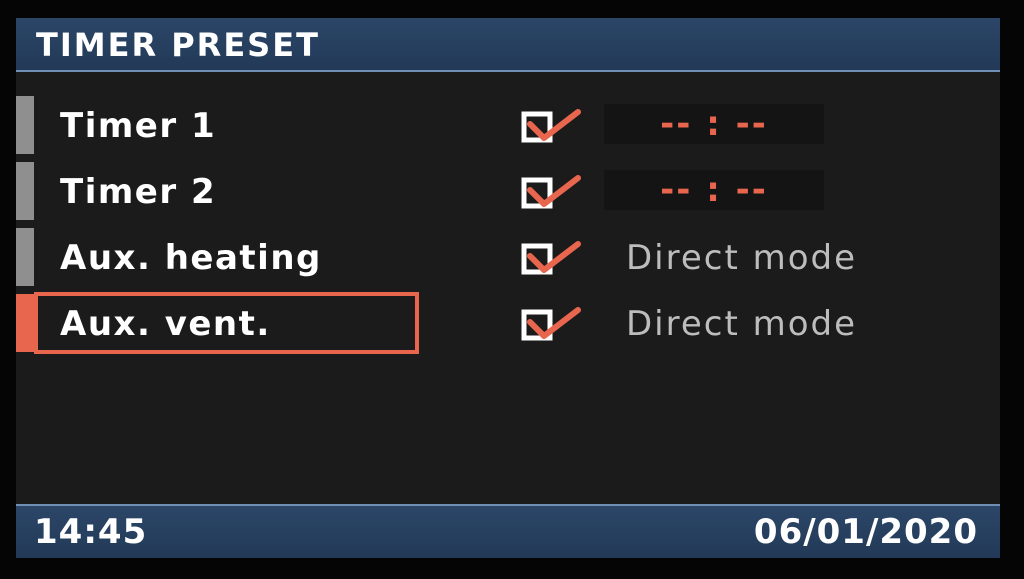 The width and height of the screenshot is (1024, 579). I want to click on clock-time: 14:45, so click(91, 532).